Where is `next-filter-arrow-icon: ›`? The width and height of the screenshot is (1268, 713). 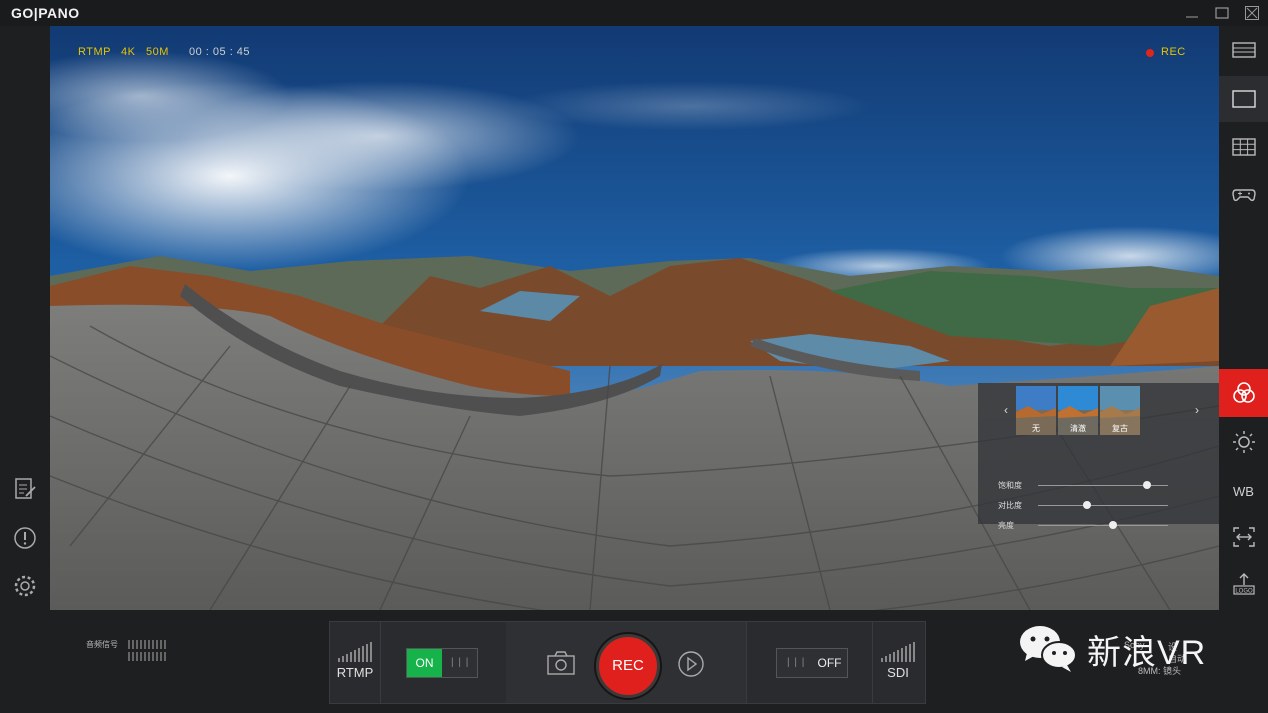
next-filter-arrow-icon: › is located at coordinates (1197, 410).